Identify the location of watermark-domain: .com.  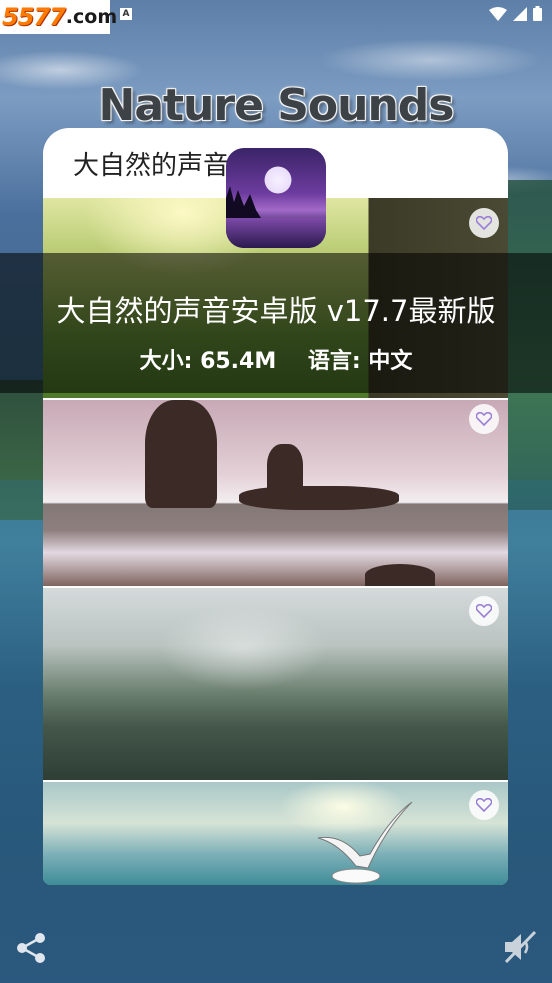
(91, 17).